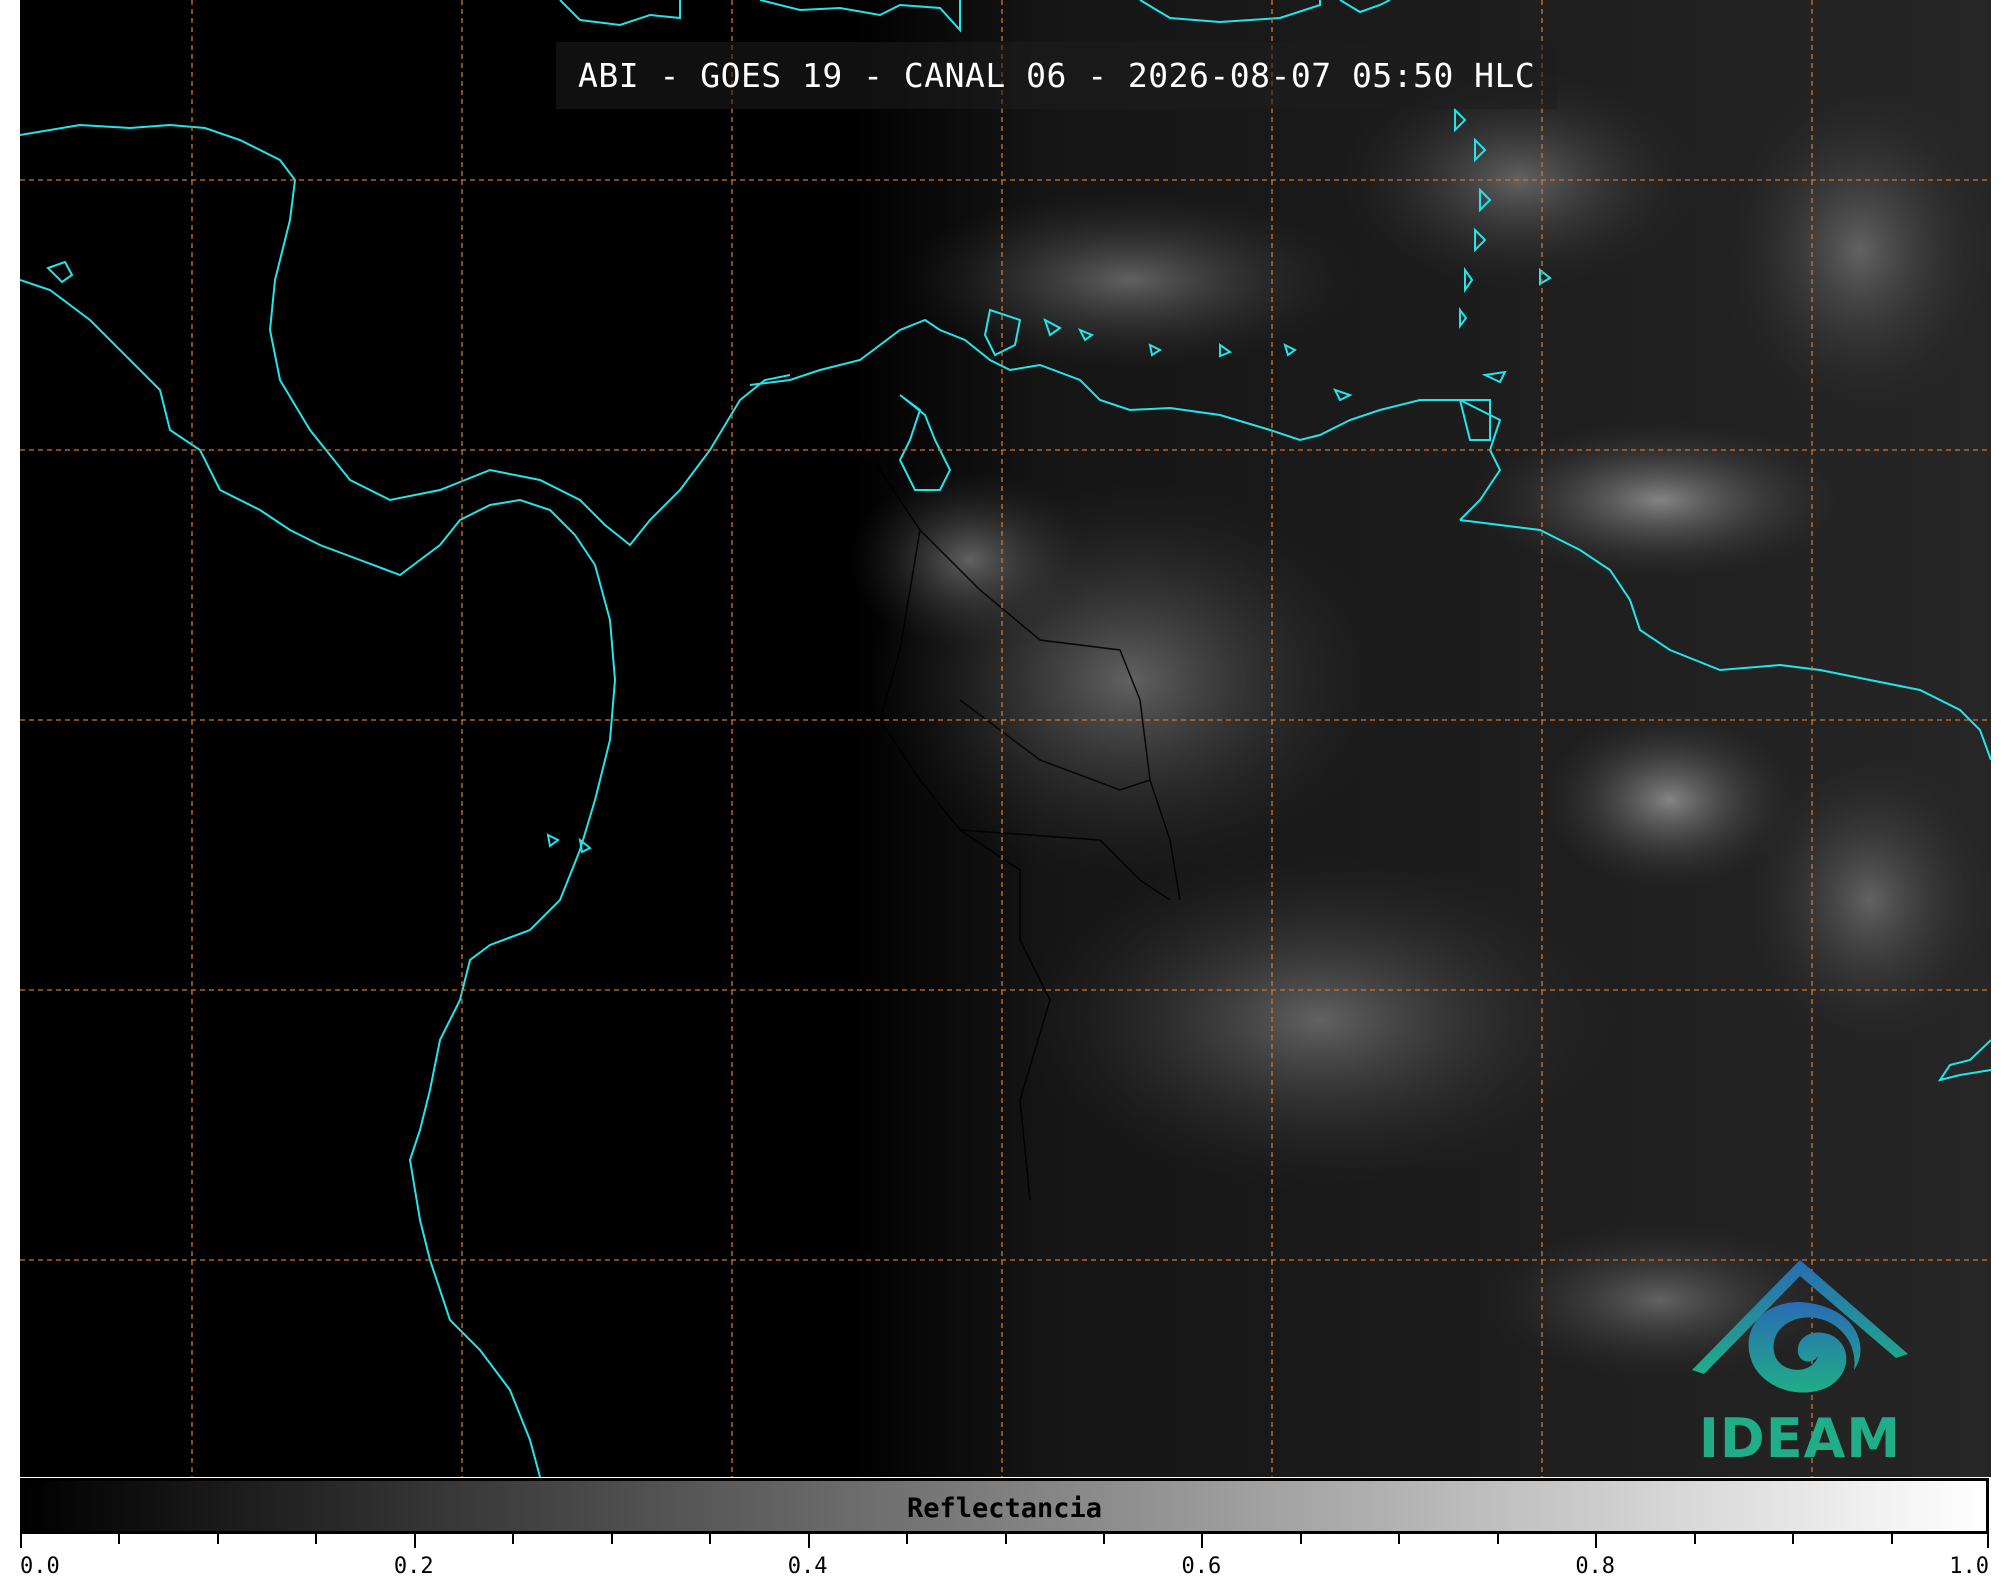 This screenshot has width=2011, height=1579. What do you see at coordinates (413, 1566) in the screenshot?
I see `colorbar-tick-label: 0.2` at bounding box center [413, 1566].